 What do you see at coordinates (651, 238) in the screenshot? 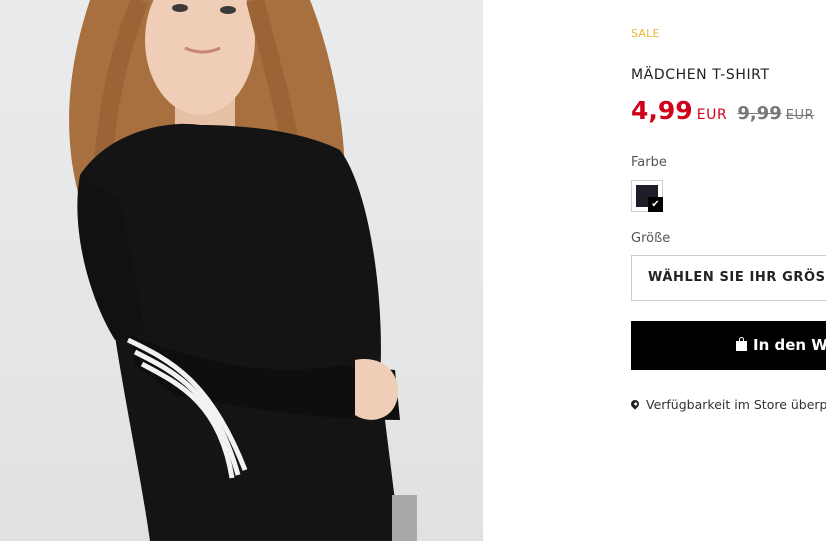
I see `size-label: Größe` at bounding box center [651, 238].